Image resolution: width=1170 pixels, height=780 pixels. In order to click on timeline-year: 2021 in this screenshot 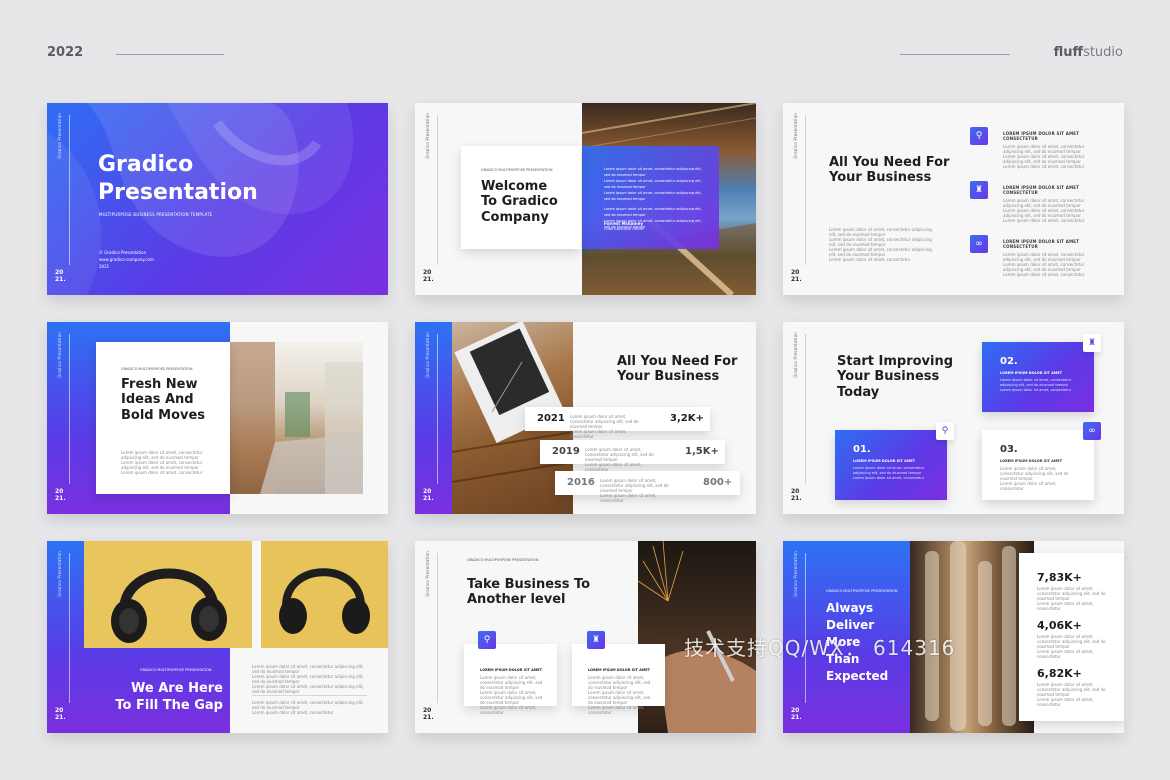, I will do `click(551, 418)`.